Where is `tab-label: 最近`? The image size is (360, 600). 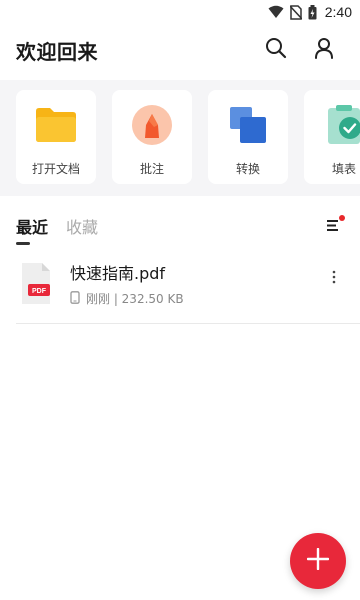 tab-label: 最近 is located at coordinates (32, 227).